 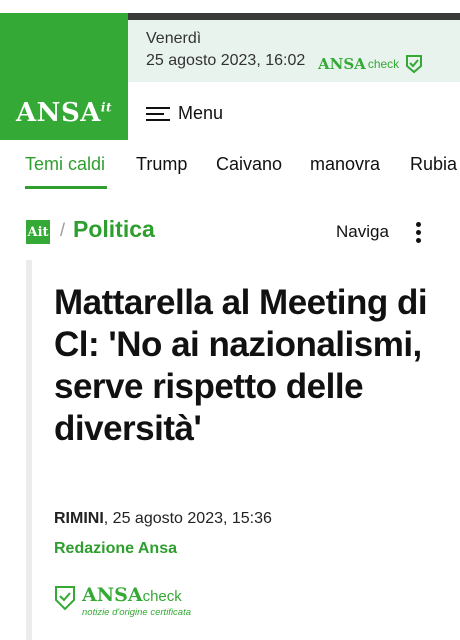 I want to click on ansacheck-header-badge: ANSA check, so click(x=370, y=64).